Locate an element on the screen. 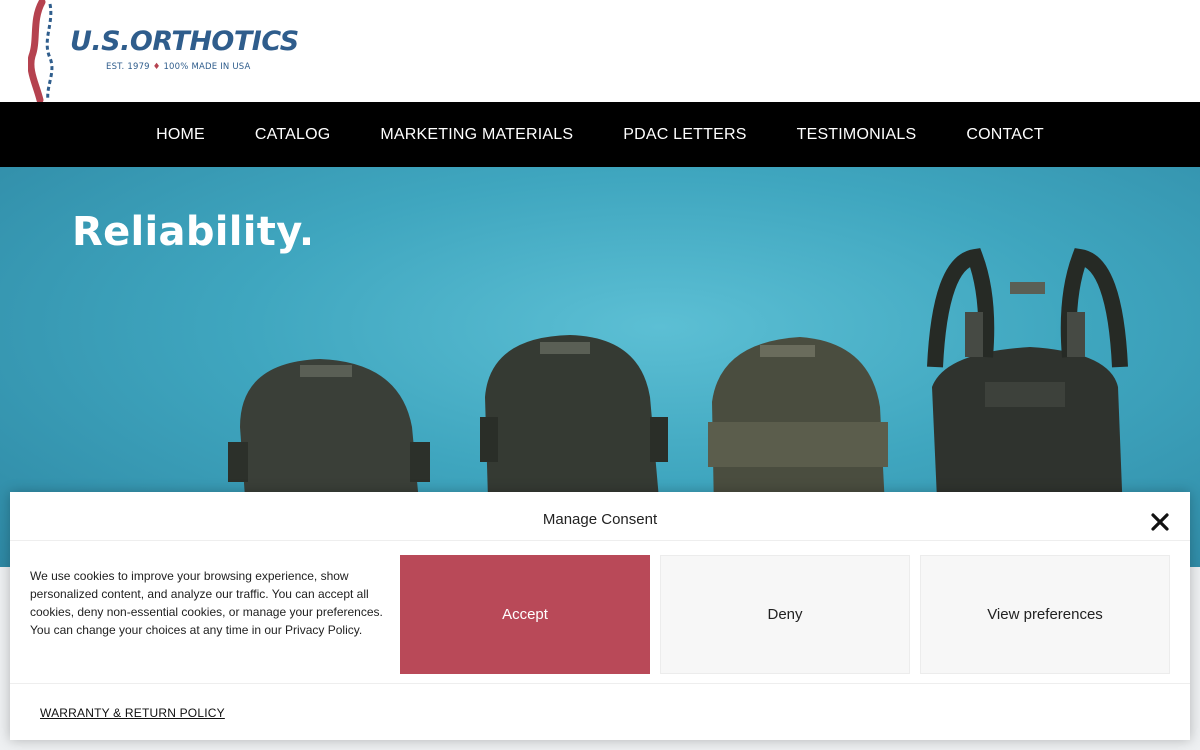  close-icon is located at coordinates (1160, 522).